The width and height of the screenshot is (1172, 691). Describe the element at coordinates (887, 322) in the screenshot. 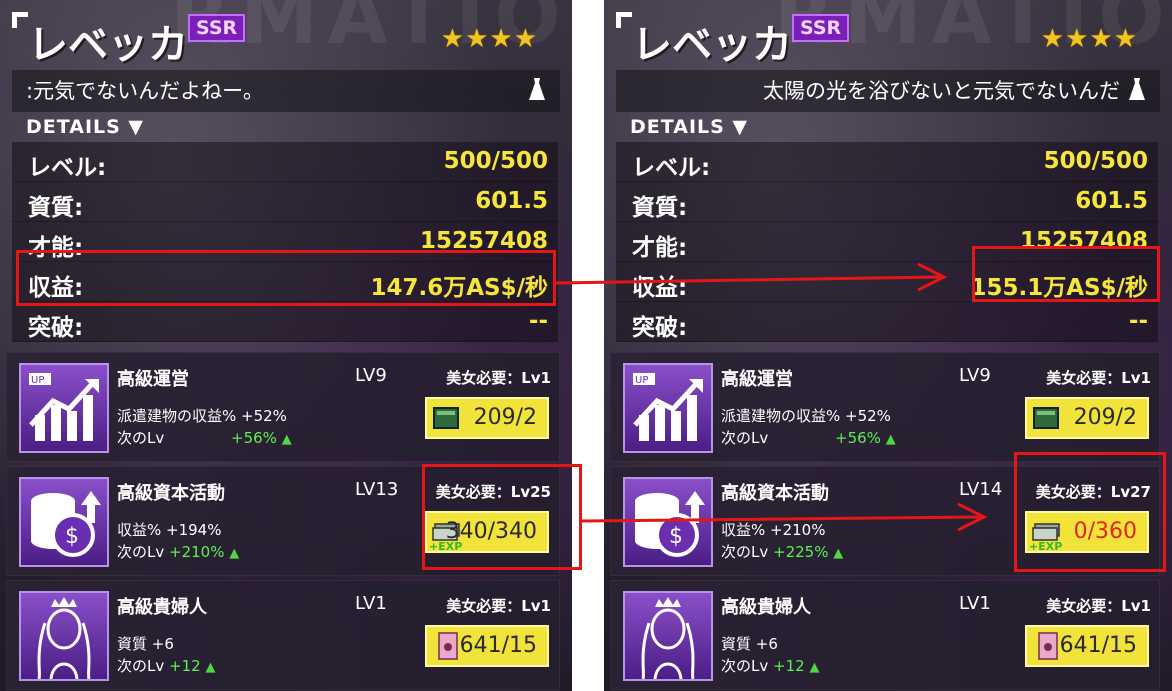

I see `stat-row-breakthrough: 突破: --` at that location.